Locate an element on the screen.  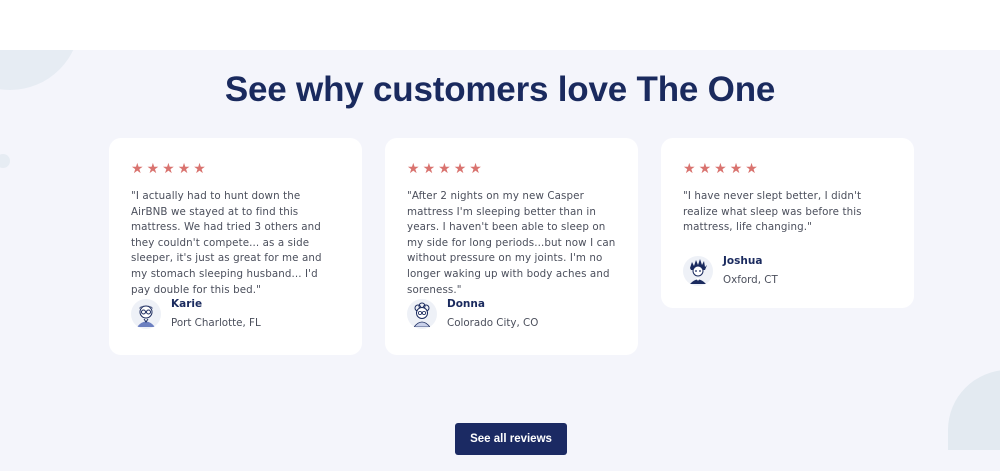
top-white-strip is located at coordinates (500, 25).